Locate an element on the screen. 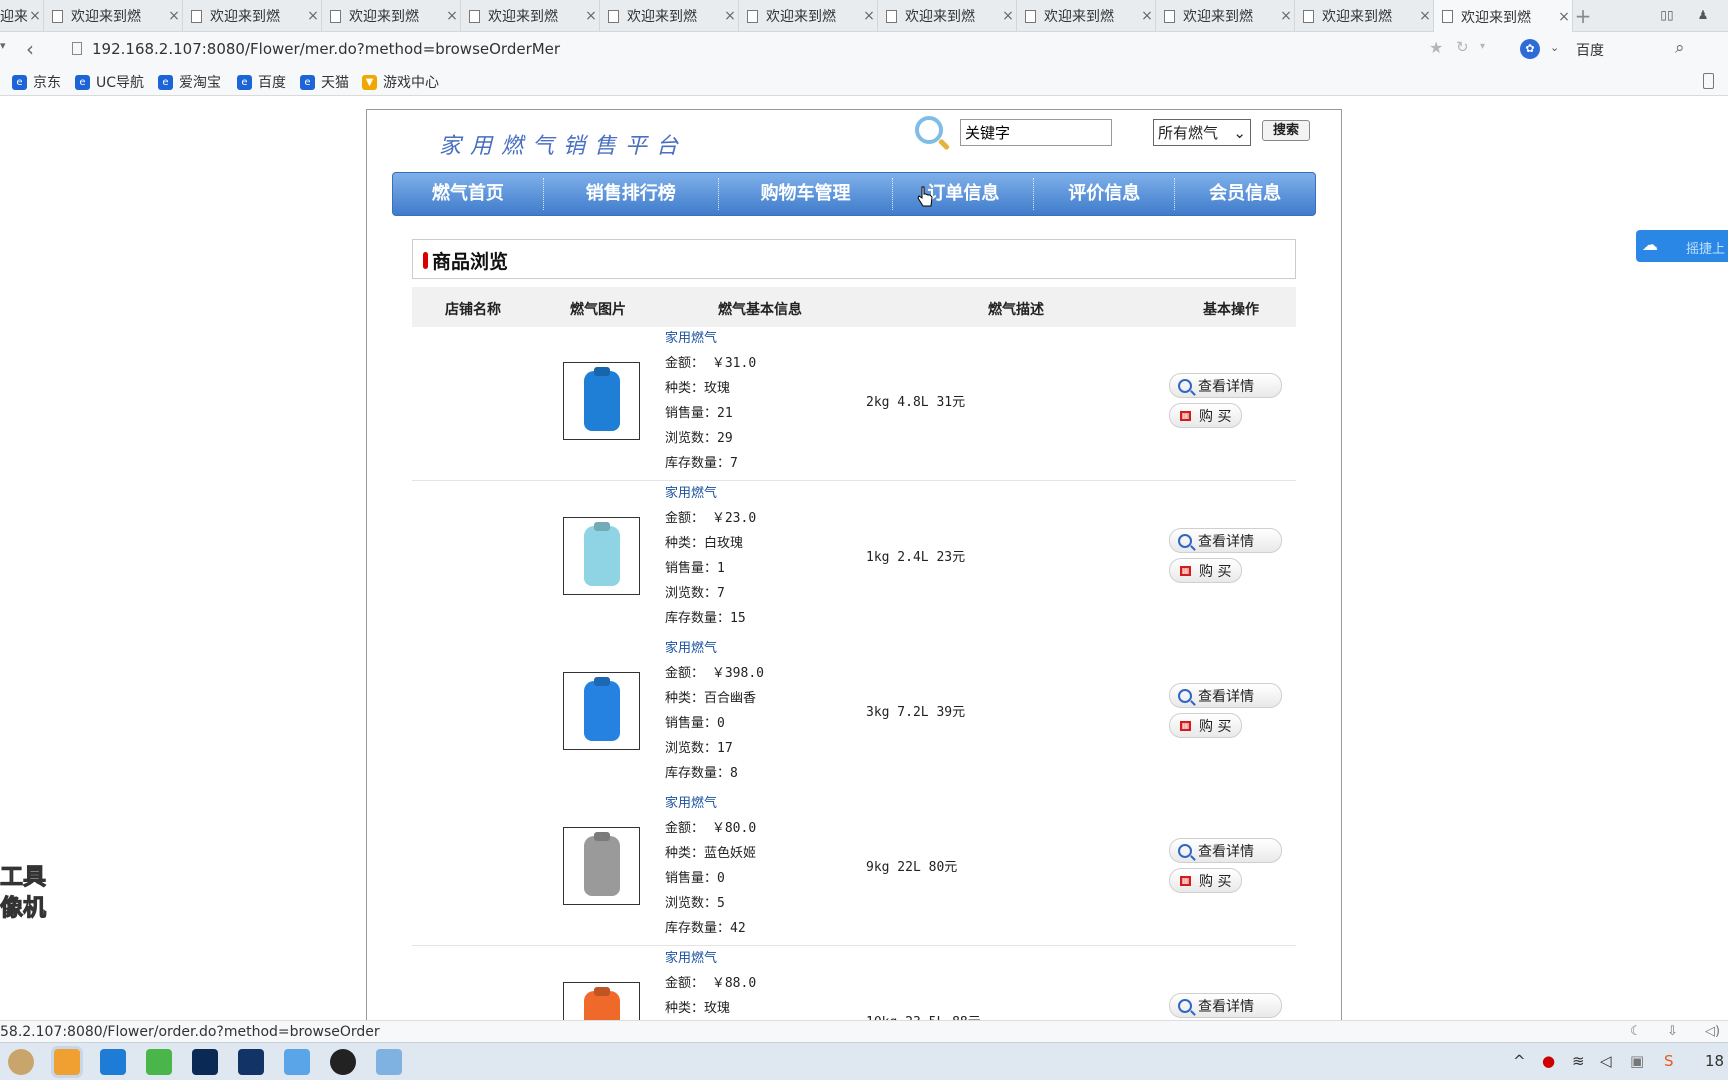 Image resolution: width=1728 pixels, height=1080 pixels. sales-value: 21 is located at coordinates (725, 413).